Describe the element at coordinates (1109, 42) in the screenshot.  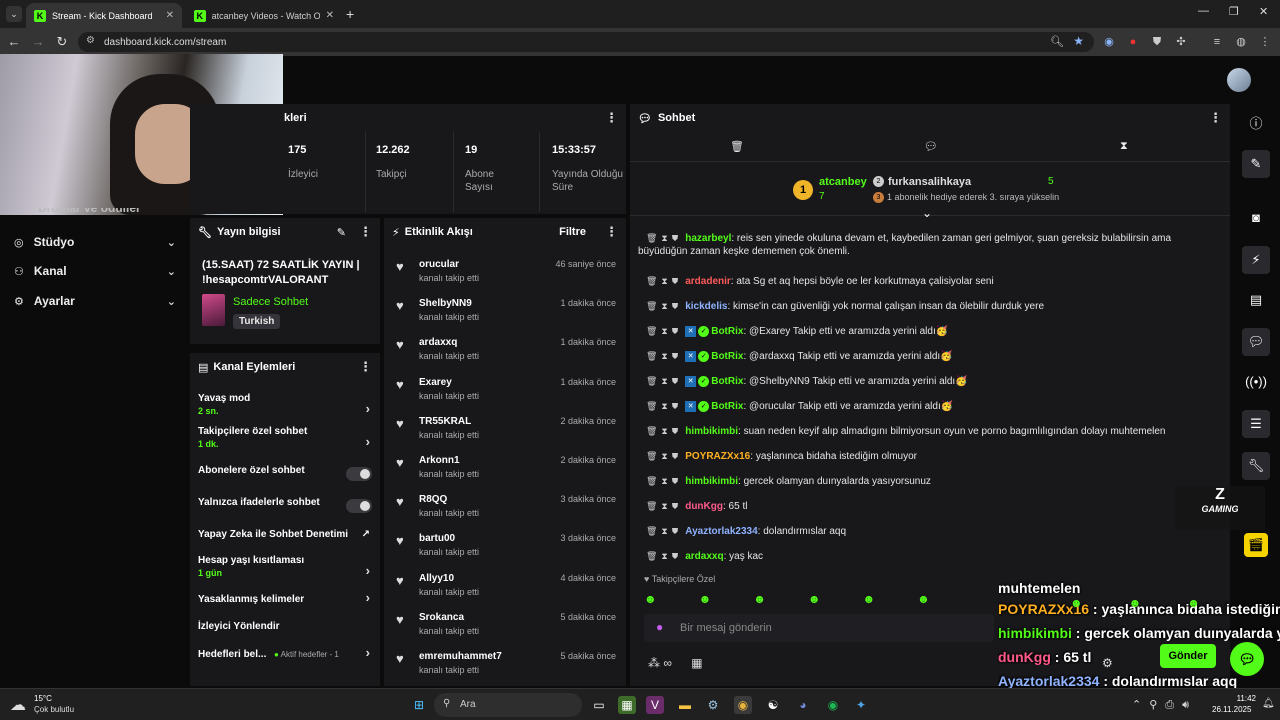
I see `extension-icon: ◉` at that location.